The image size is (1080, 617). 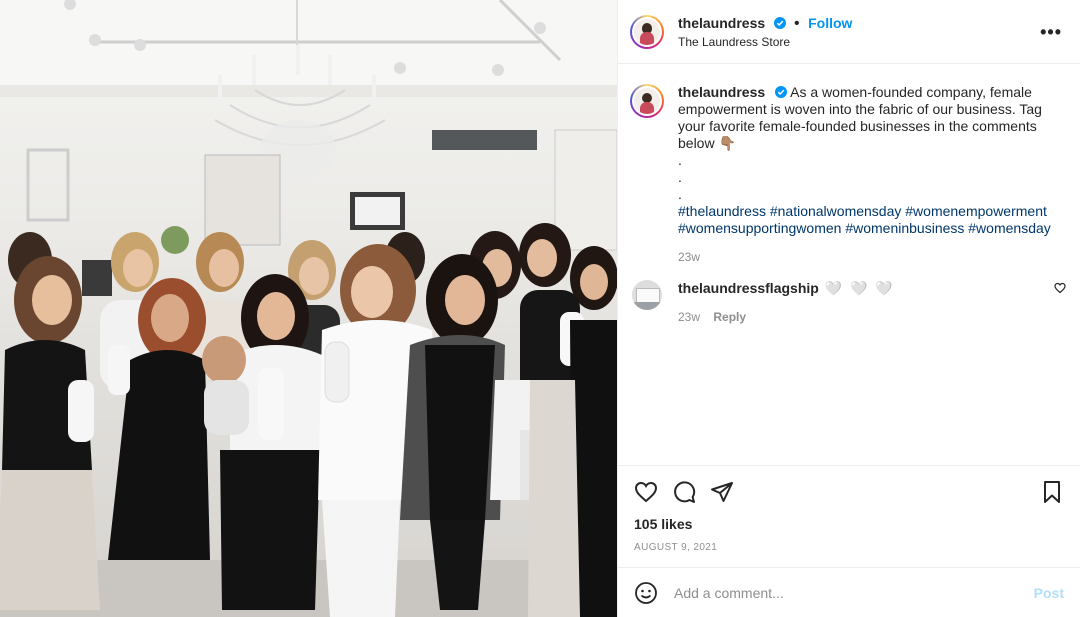 What do you see at coordinates (849, 492) in the screenshot?
I see `action-icons` at bounding box center [849, 492].